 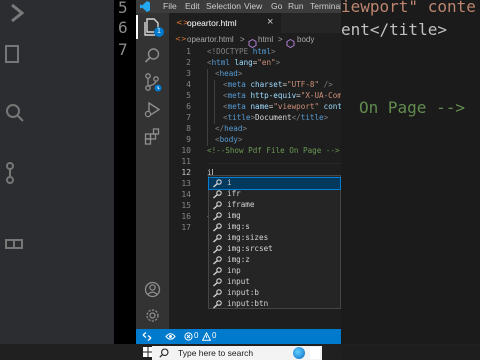 I want to click on line-number: 13, so click(x=186, y=183).